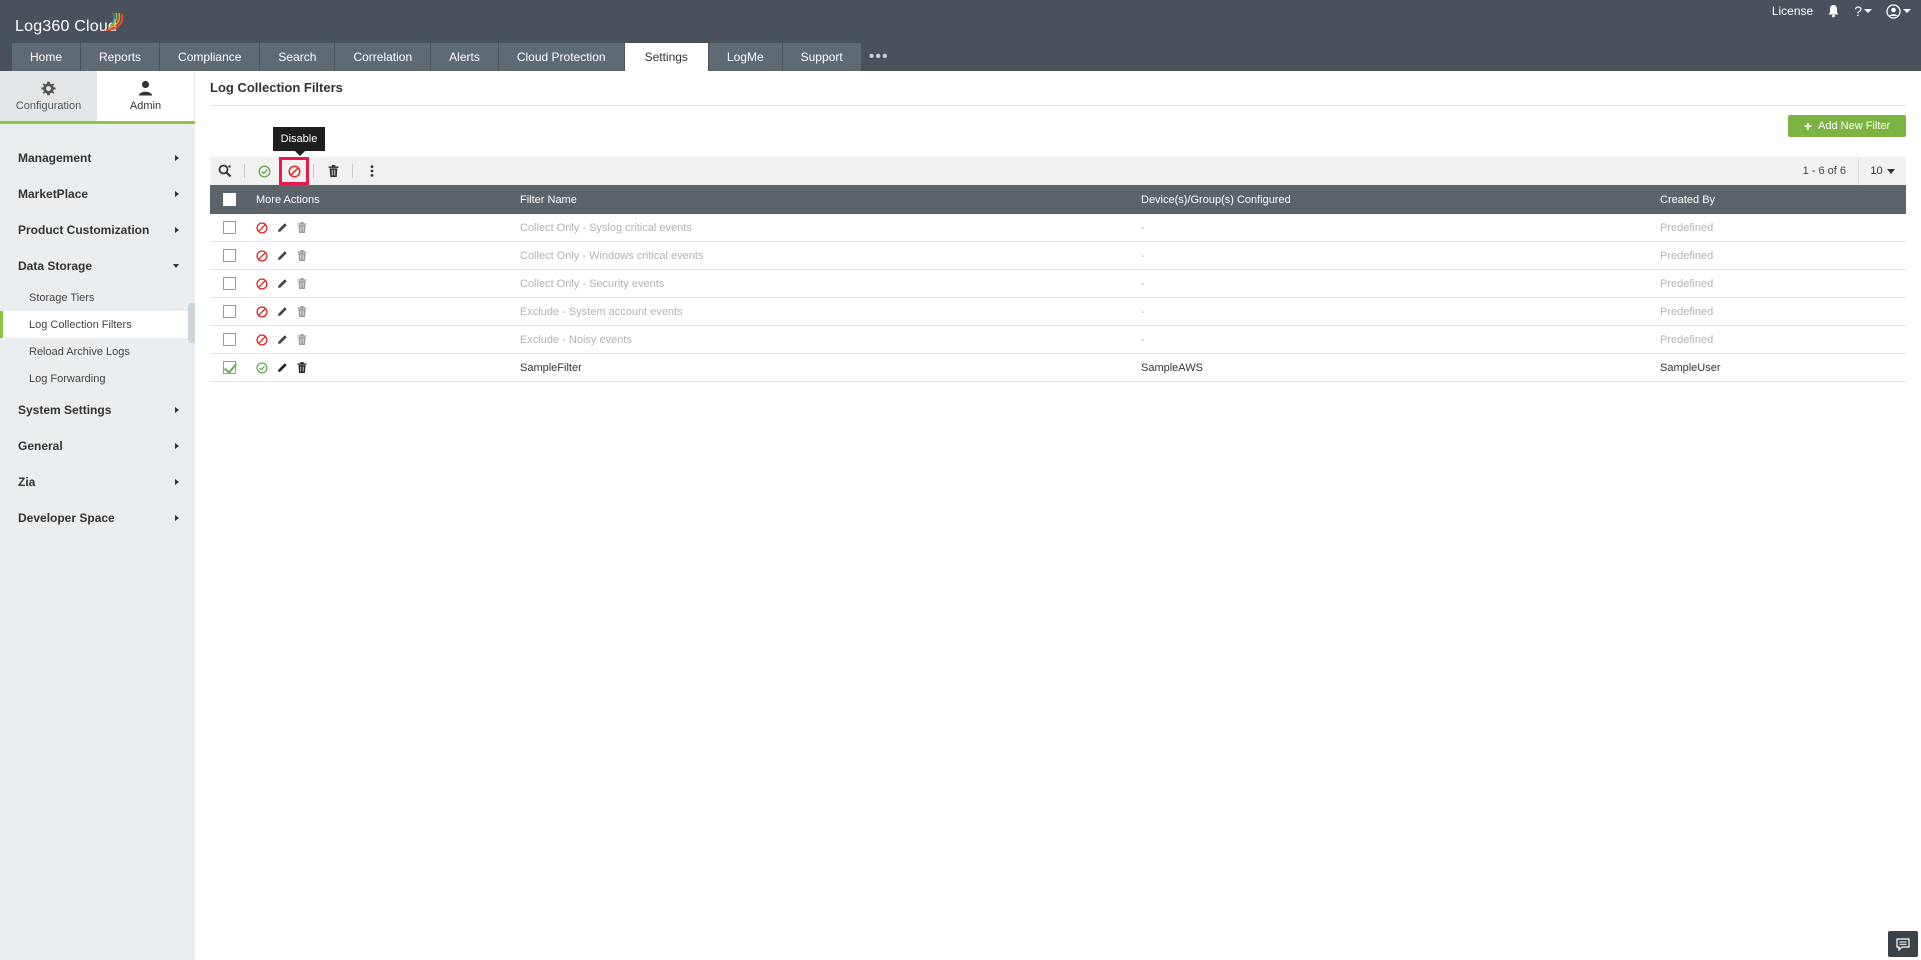 This screenshot has height=960, width=1921. I want to click on sidebar-collapse-handle, so click(191, 323).